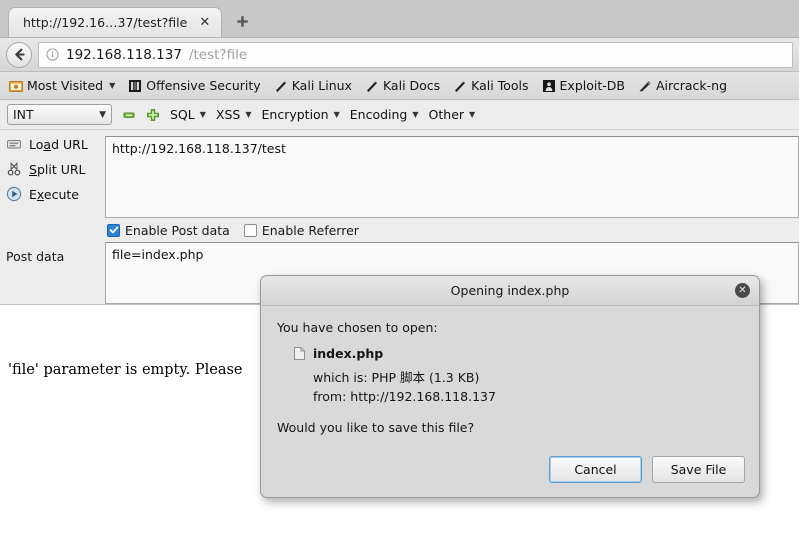 Image resolution: width=799 pixels, height=539 pixels. I want to click on dialog-question-text: Would you like to save this file?, so click(376, 427).